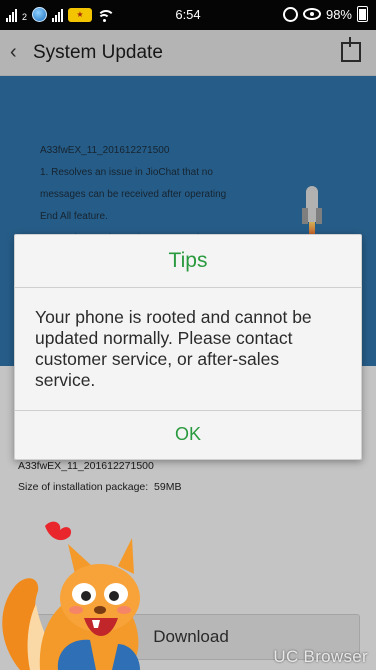 The image size is (376, 670). What do you see at coordinates (71, 595) in the screenshot?
I see `uc-squirrel-mascot-icon` at bounding box center [71, 595].